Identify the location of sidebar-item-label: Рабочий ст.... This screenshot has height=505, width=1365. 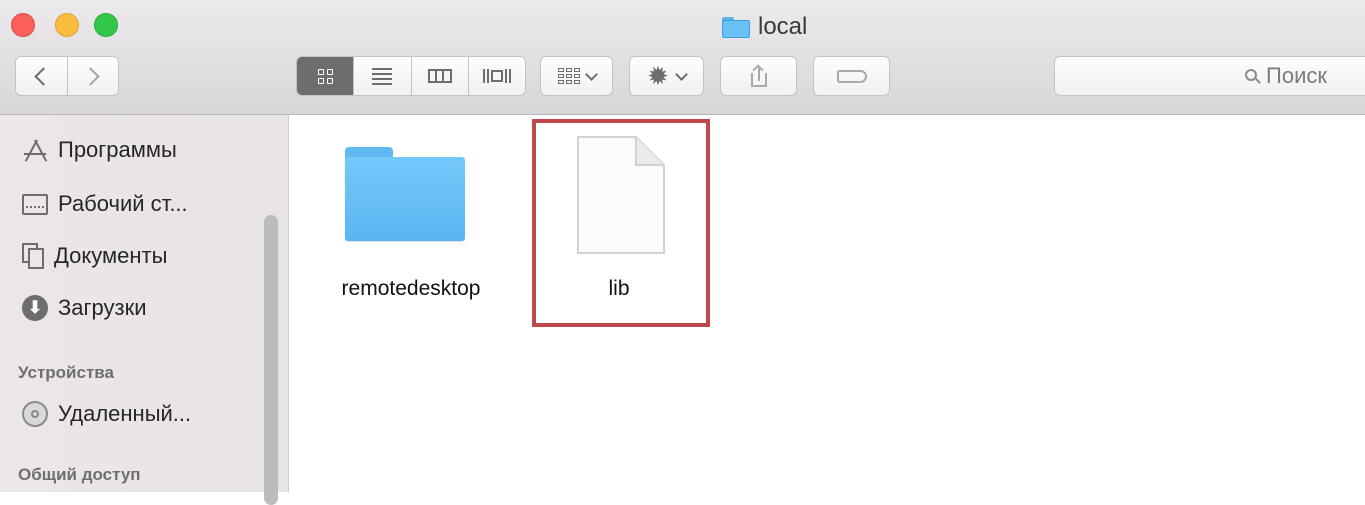
(123, 203).